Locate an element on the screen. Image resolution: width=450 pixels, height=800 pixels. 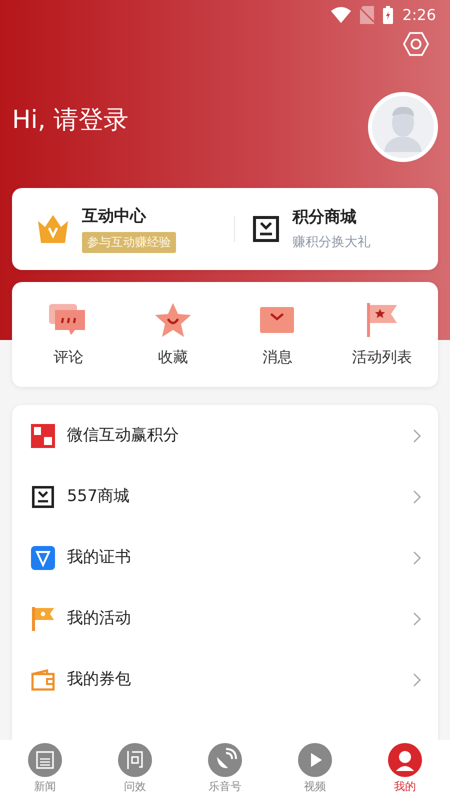
menu-item: 微信互动赢积分 is located at coordinates (225, 435).